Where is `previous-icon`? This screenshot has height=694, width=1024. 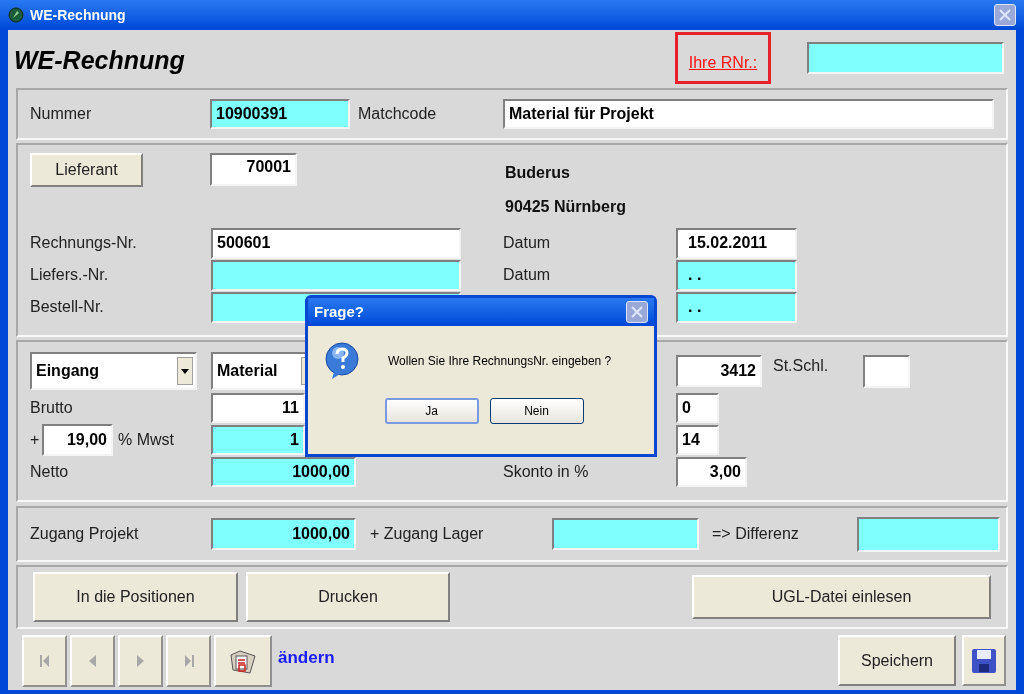 previous-icon is located at coordinates (92, 661).